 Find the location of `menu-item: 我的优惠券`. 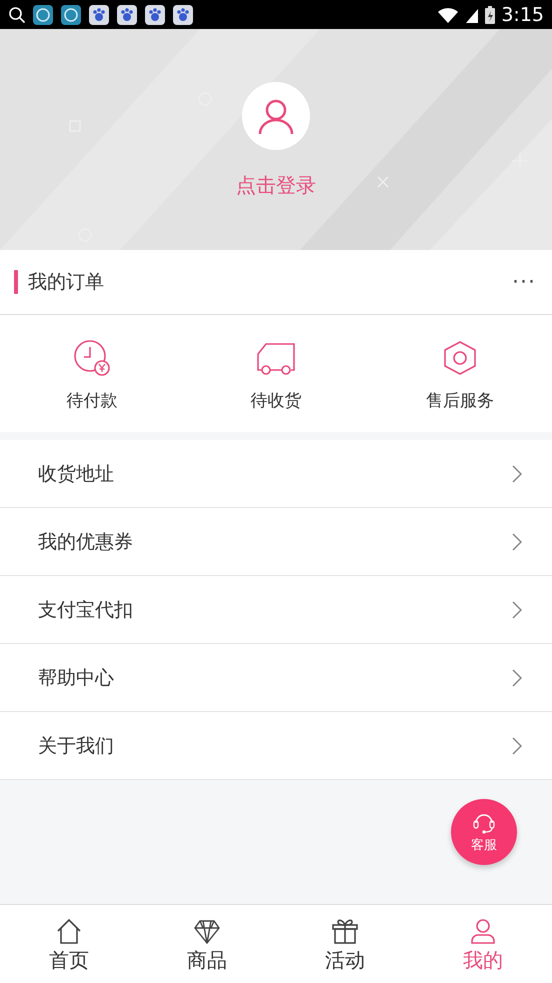

menu-item: 我的优惠券 is located at coordinates (276, 542).